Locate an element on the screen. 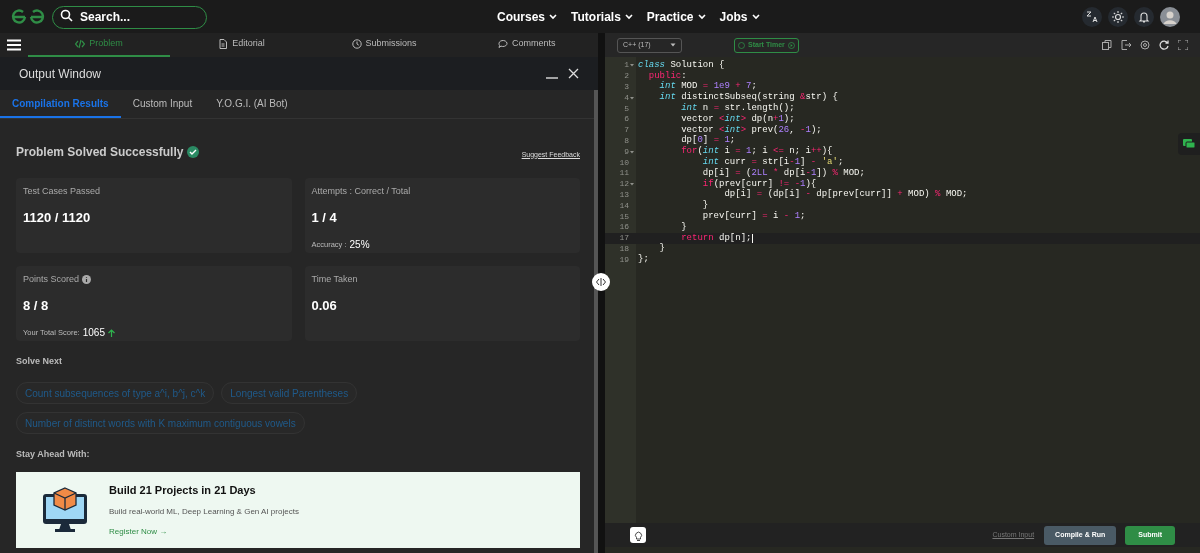 This screenshot has height=553, width=1200. line-number: 7 is located at coordinates (626, 130).